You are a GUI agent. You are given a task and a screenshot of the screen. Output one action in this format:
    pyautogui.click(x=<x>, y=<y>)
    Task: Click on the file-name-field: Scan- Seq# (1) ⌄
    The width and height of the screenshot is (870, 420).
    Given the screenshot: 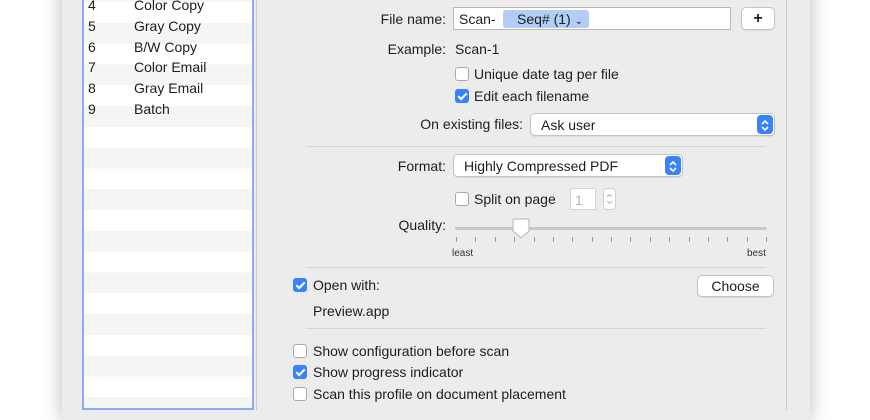 What is the action you would take?
    pyautogui.click(x=592, y=18)
    